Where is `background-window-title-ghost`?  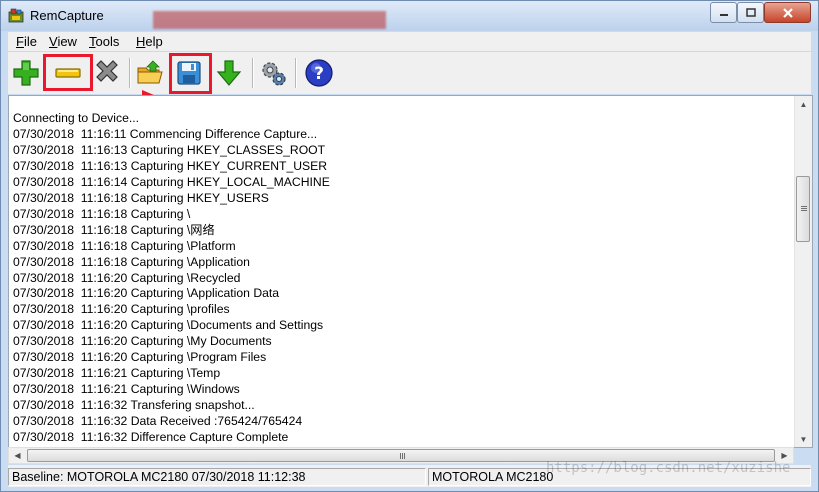 background-window-title-ghost is located at coordinates (269, 20).